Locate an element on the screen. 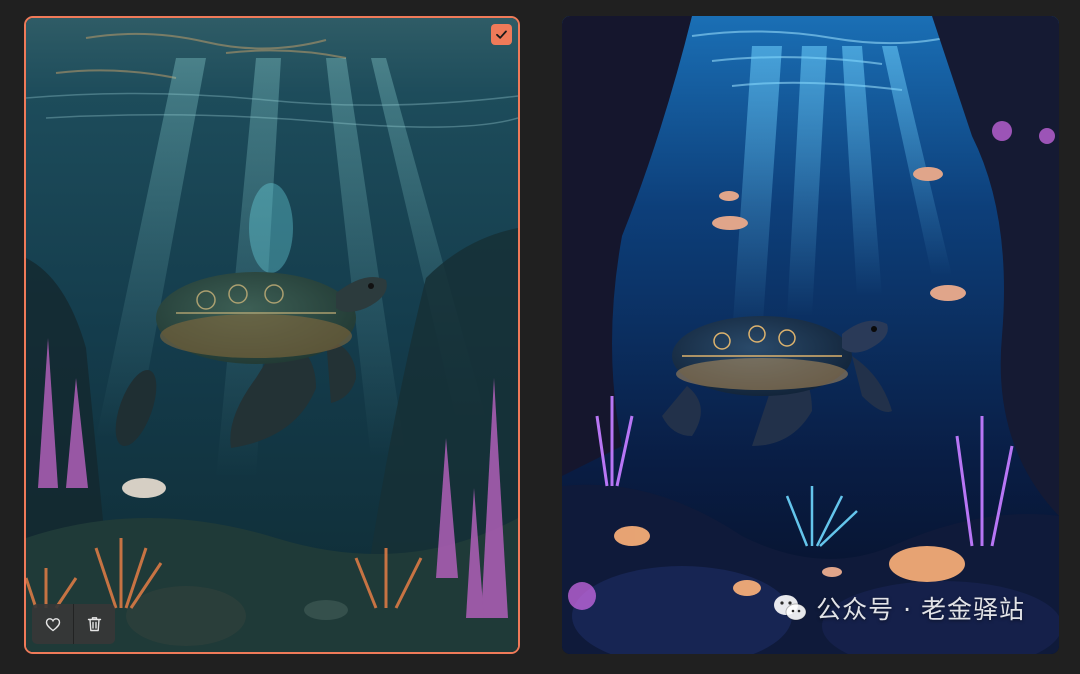 The image size is (1080, 674). select-checkbox is located at coordinates (501, 34).